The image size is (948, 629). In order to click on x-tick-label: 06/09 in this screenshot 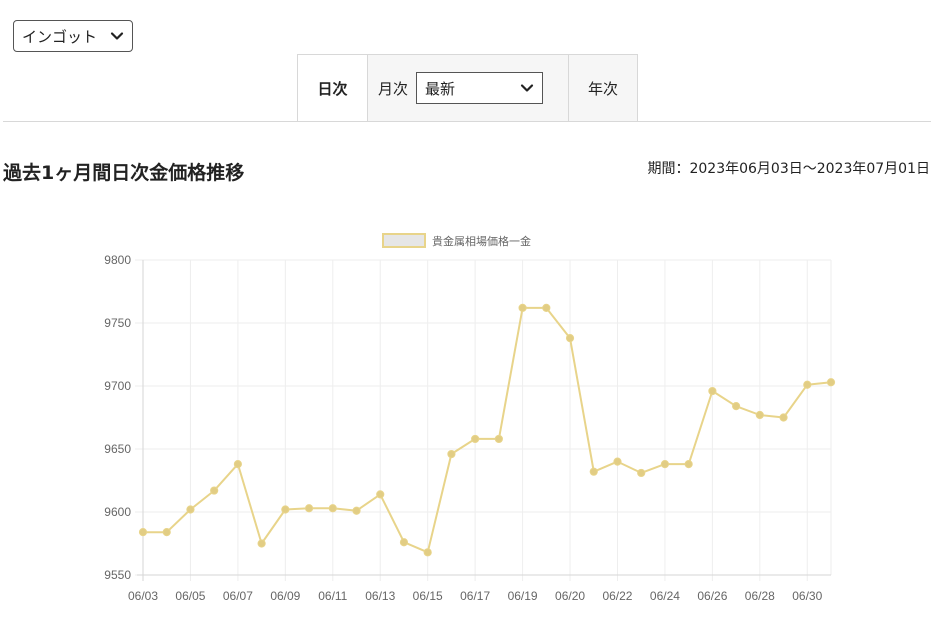, I will do `click(285, 596)`.